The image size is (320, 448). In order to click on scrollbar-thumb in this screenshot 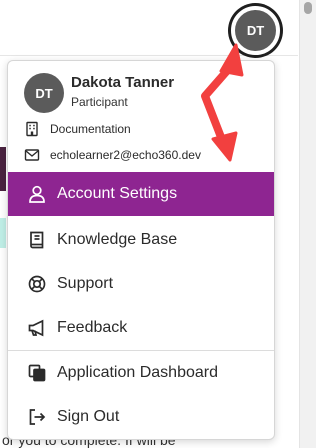, I will do `click(308, 8)`.